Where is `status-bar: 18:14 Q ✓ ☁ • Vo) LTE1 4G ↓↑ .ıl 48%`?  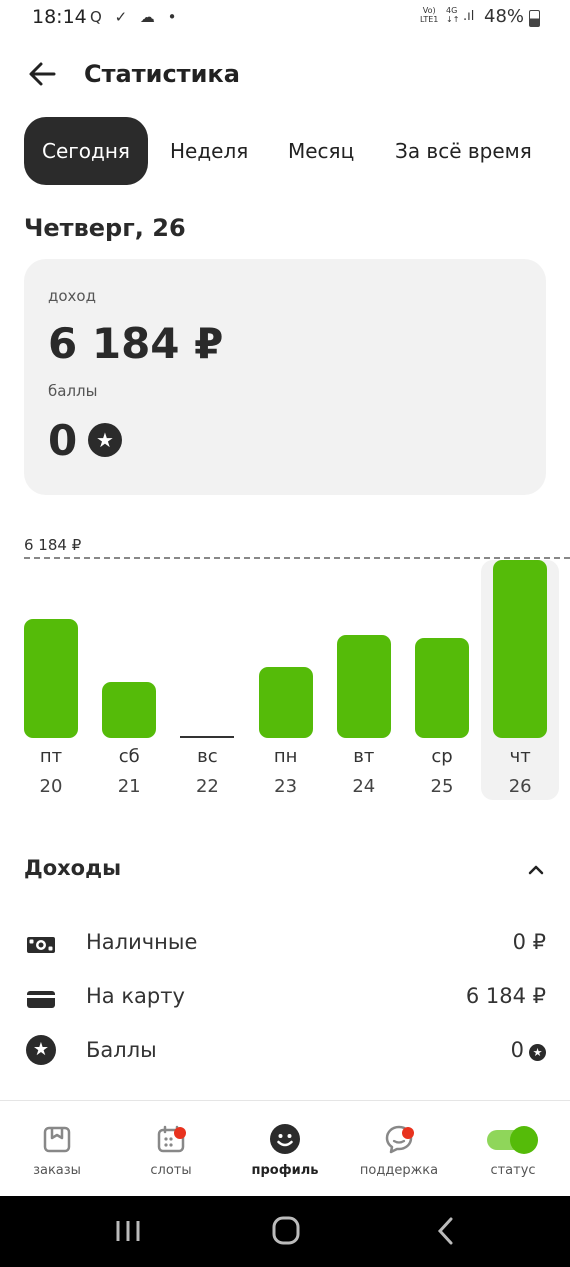 status-bar: 18:14 Q ✓ ☁ • Vo) LTE1 4G ↓↑ .ıl 48% is located at coordinates (285, 18).